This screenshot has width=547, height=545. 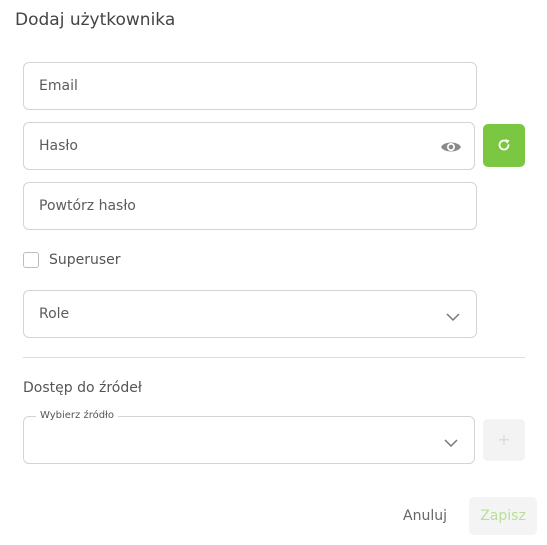 I want to click on generate-password-button, so click(x=504, y=145).